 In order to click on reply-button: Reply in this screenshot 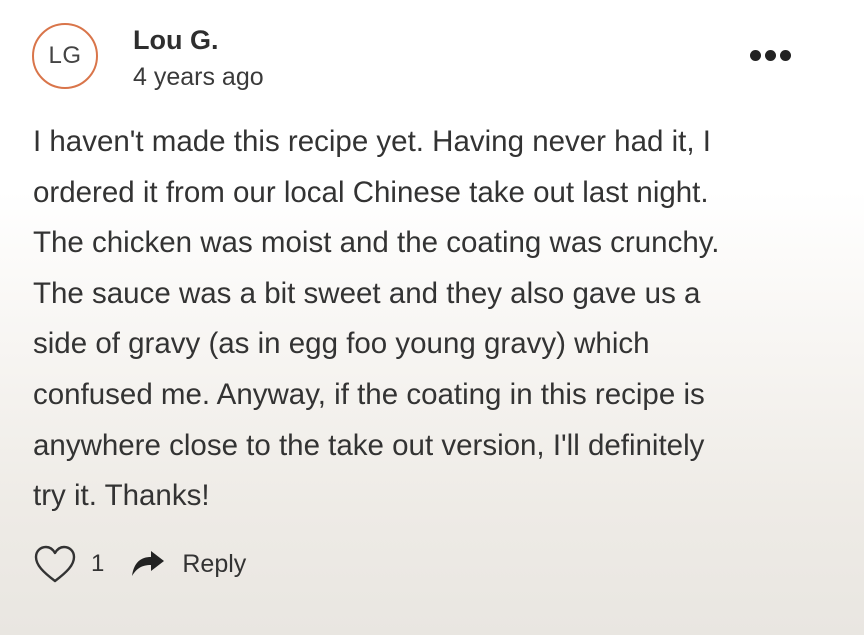, I will do `click(188, 564)`.